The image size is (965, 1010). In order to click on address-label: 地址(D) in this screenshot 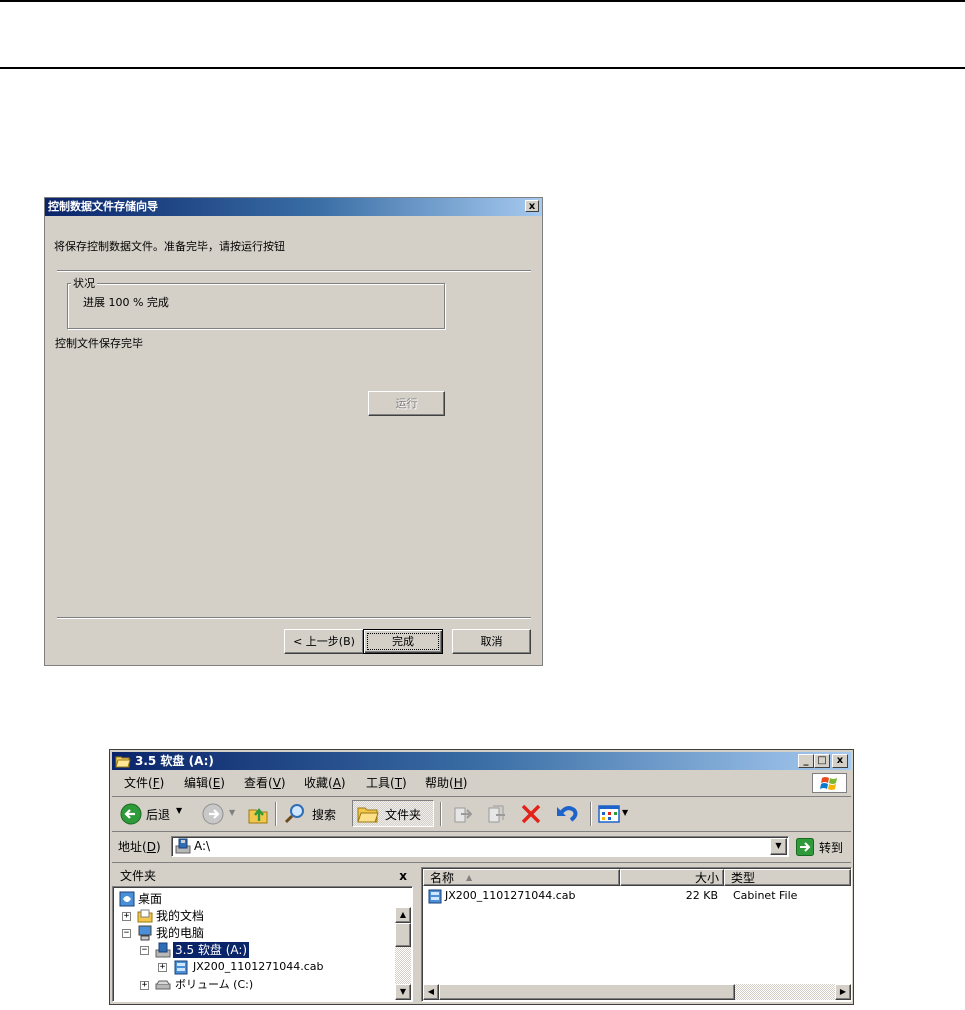, I will do `click(139, 846)`.